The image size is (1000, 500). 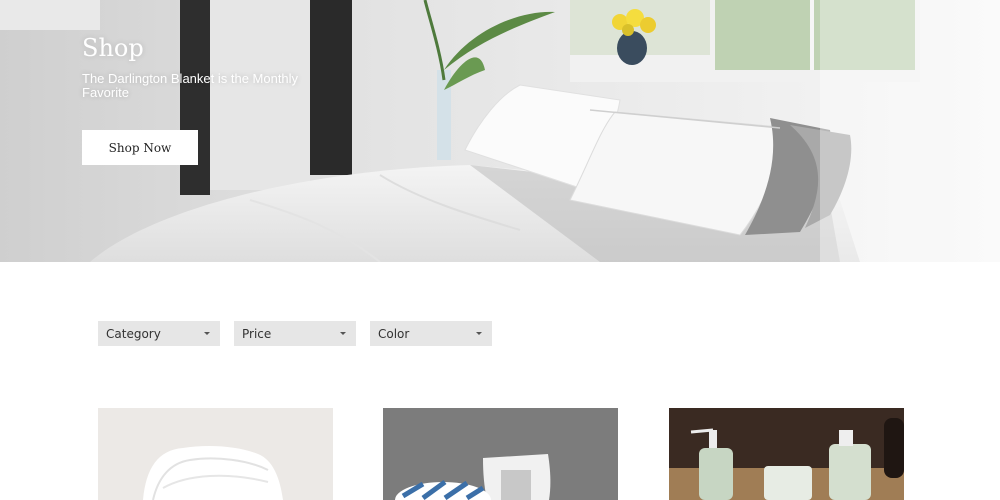 I want to click on category-filter-label: Category, so click(x=133, y=333).